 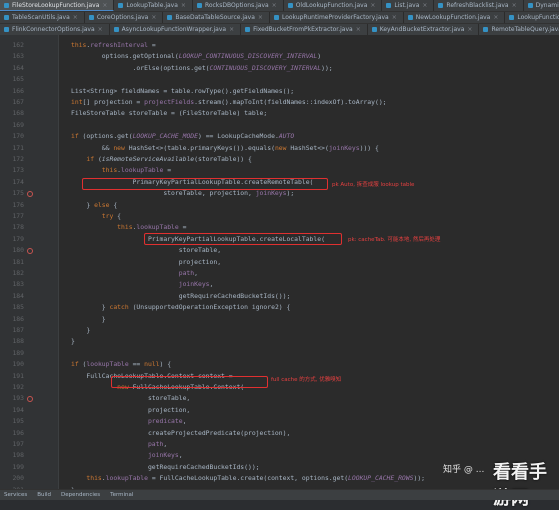 I want to click on code-text: createProjectedPredicate(projection),, so click(x=180, y=433).